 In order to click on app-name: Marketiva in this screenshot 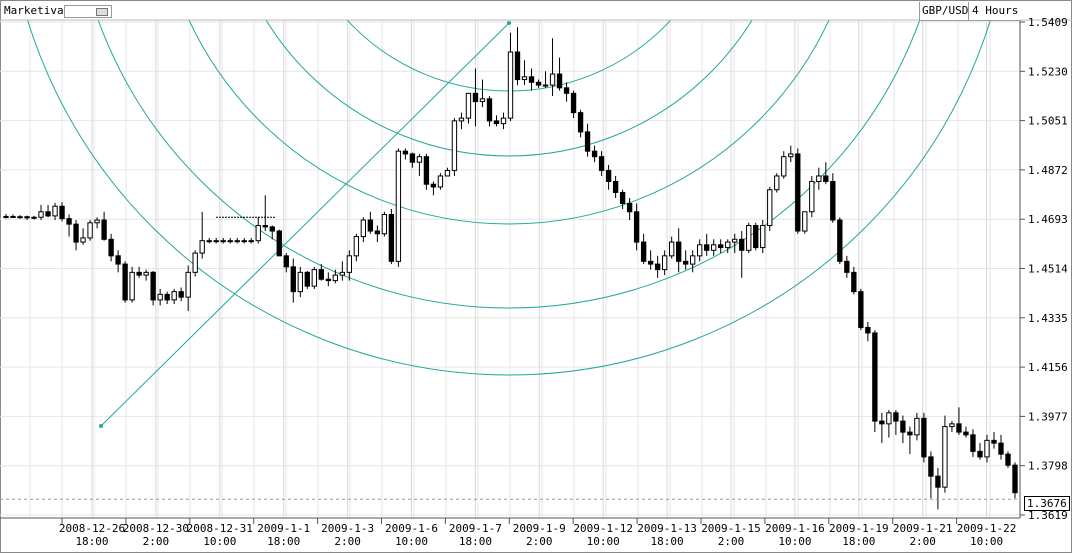, I will do `click(34, 10)`.